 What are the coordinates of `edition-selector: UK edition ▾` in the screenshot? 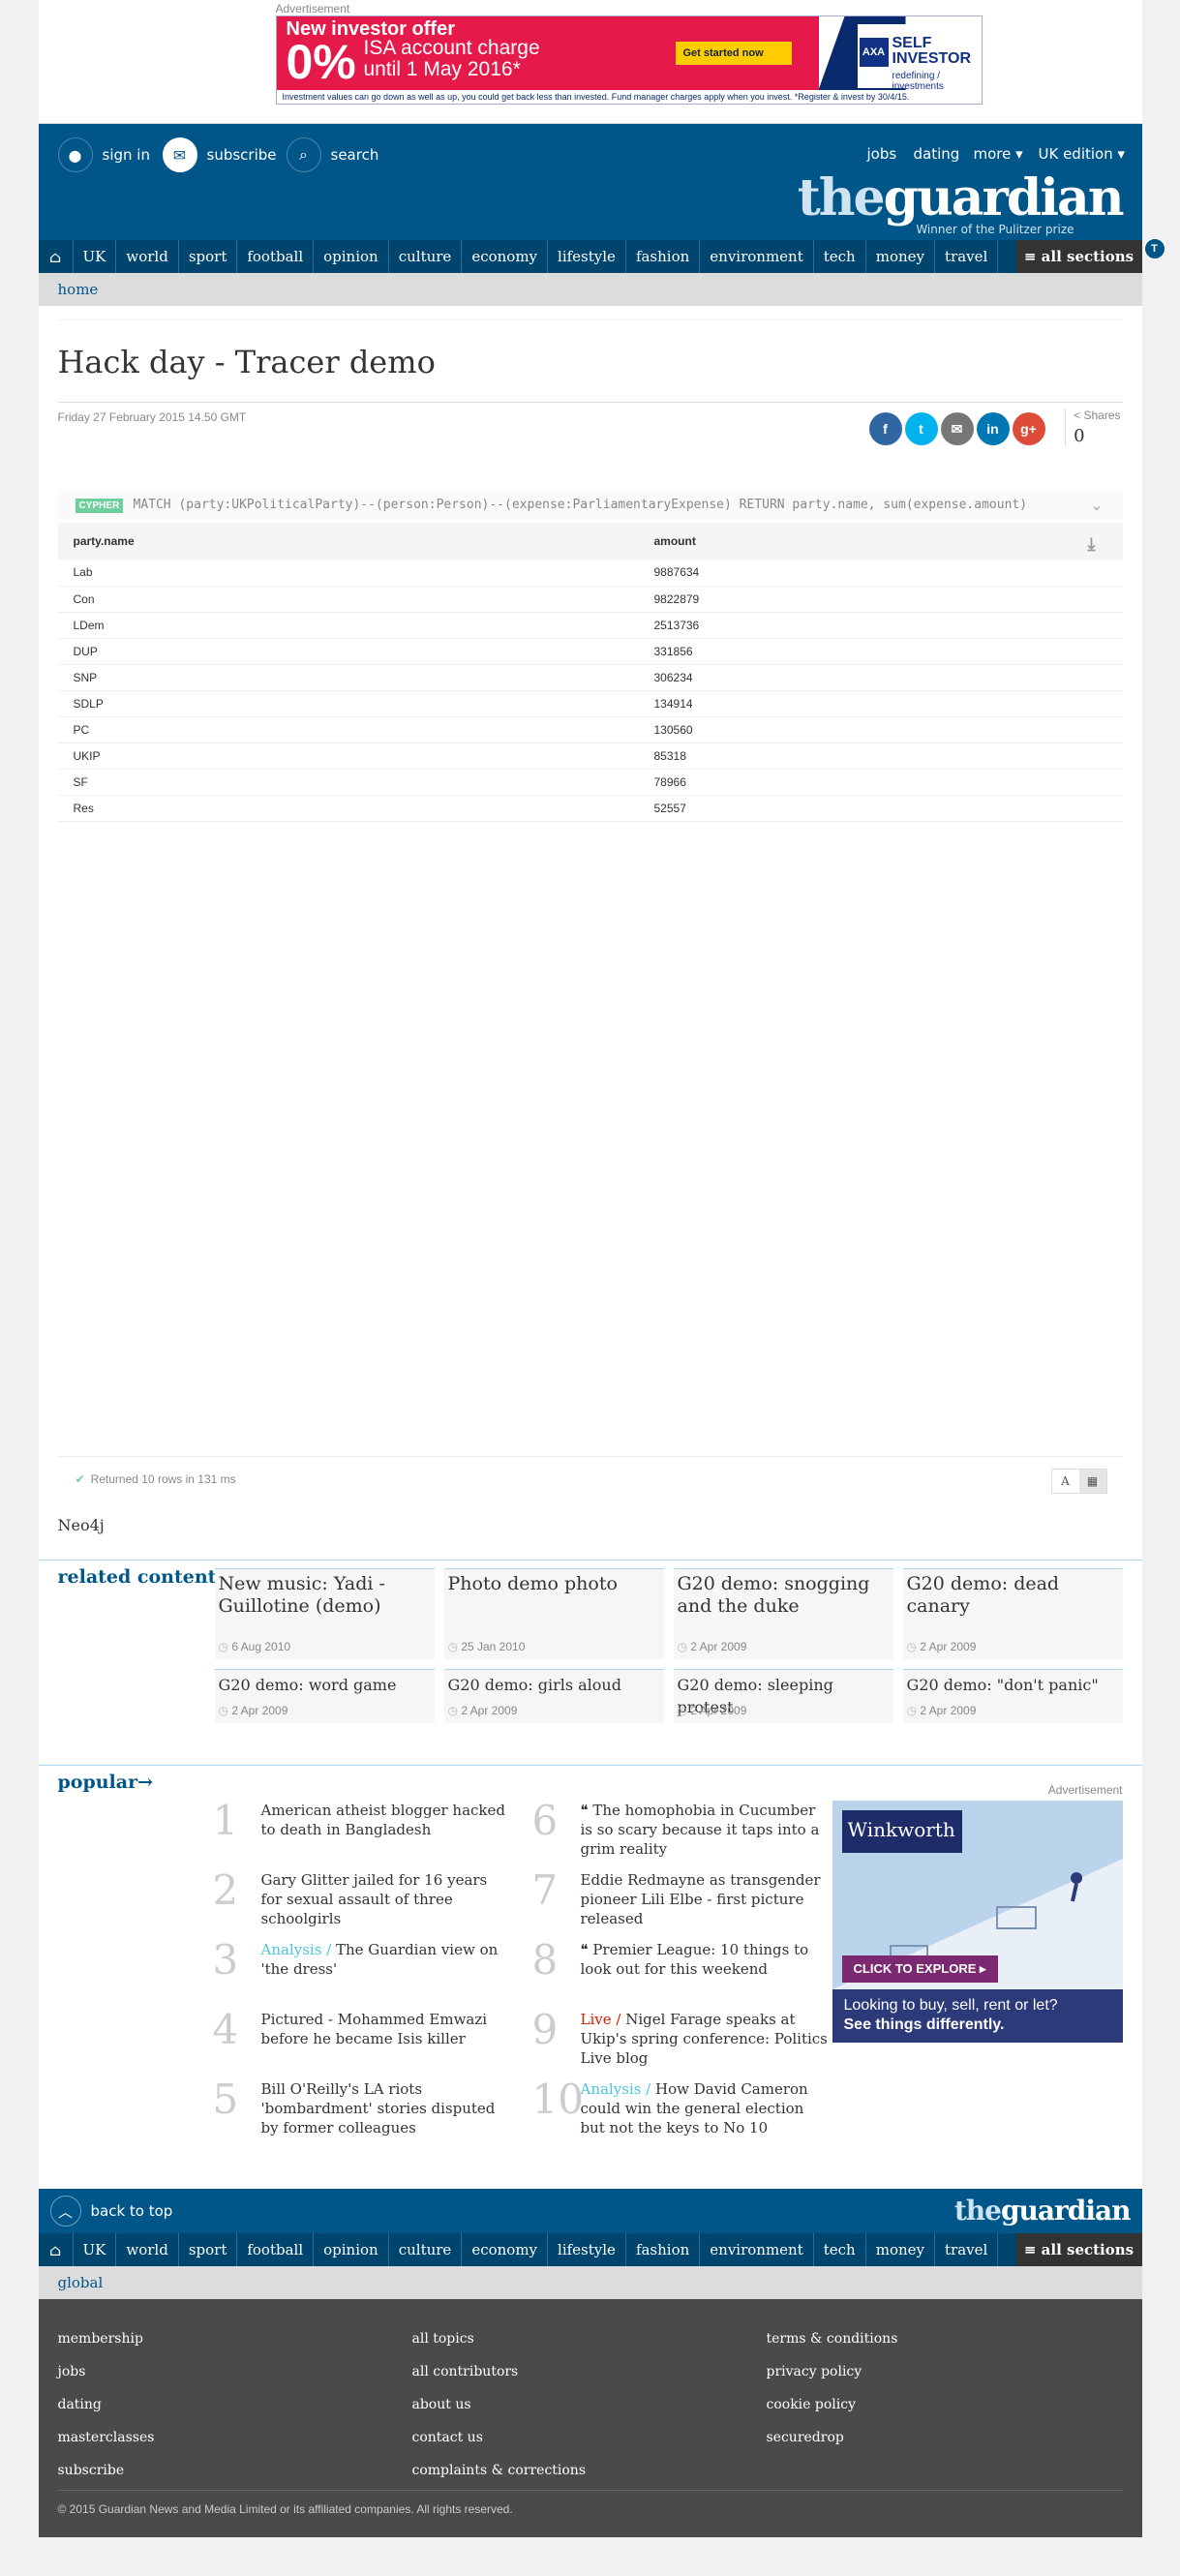 It's located at (1083, 154).